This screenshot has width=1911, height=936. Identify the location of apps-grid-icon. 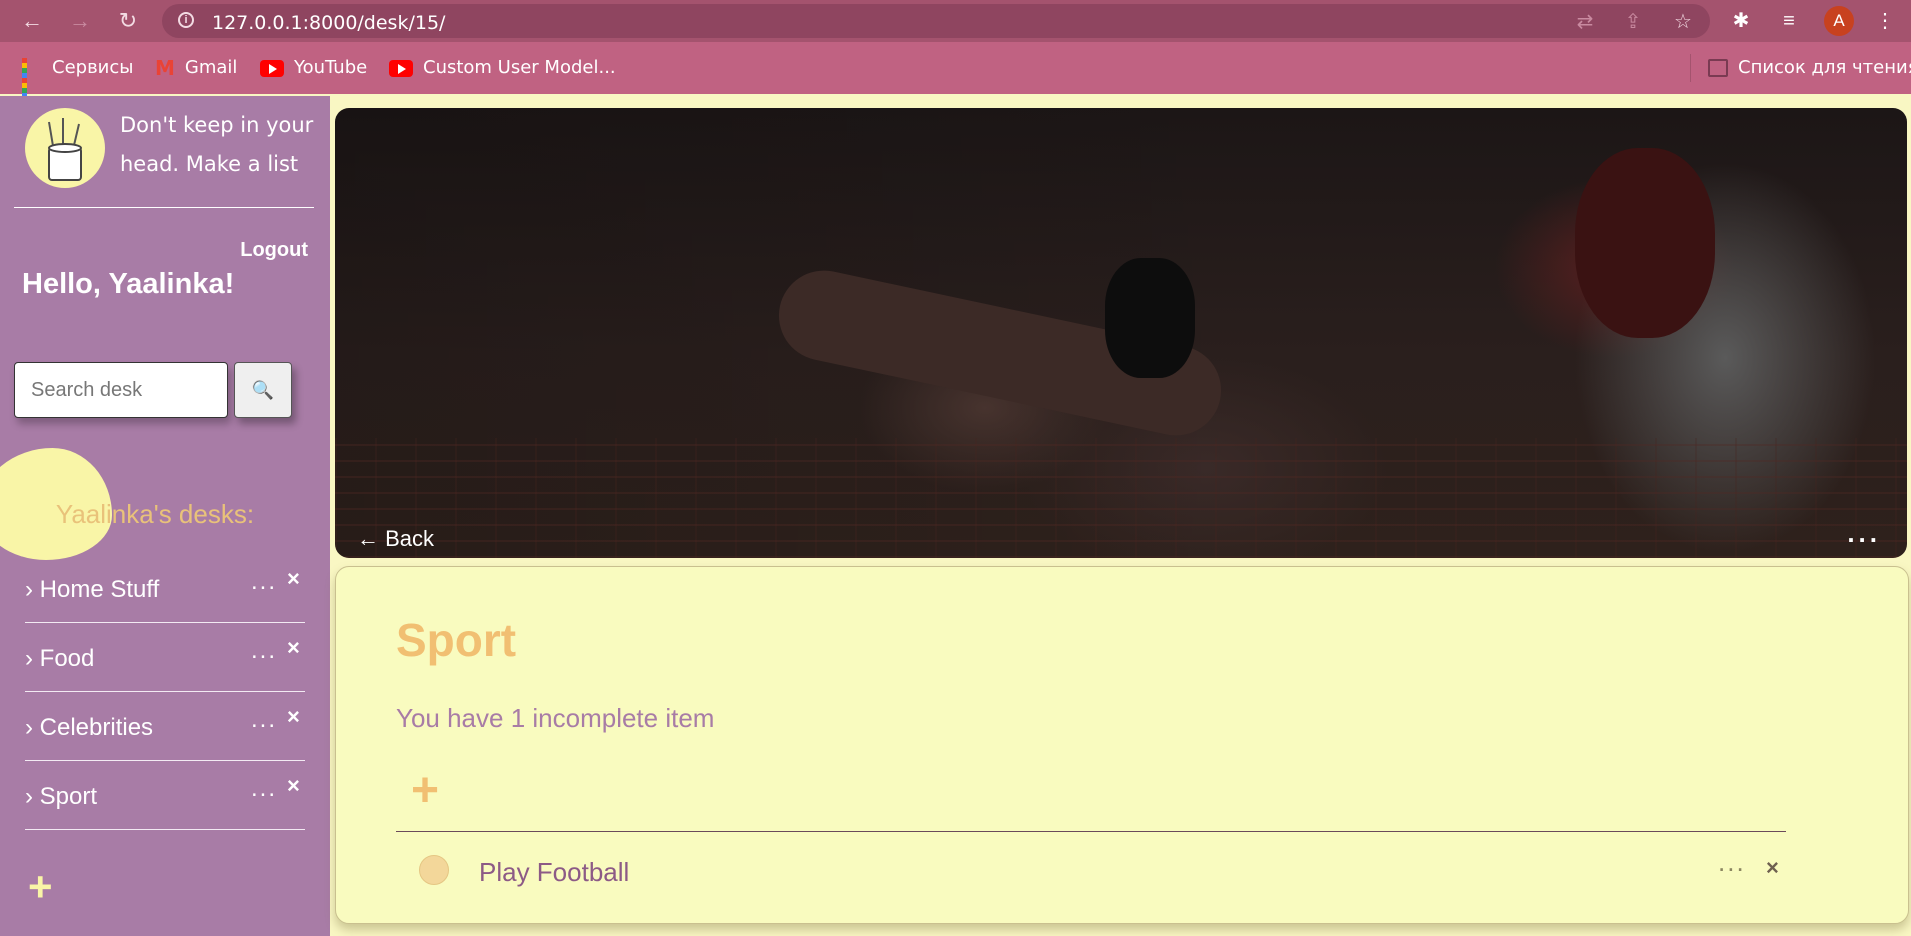
(32, 80).